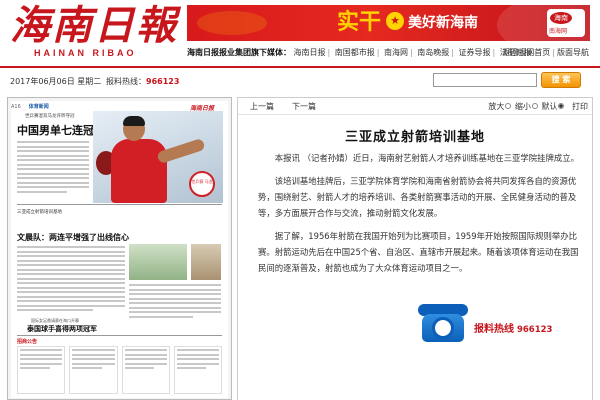 This screenshot has height=400, width=600. What do you see at coordinates (27, 342) in the screenshot?
I see `classified-ads-title: 招商公告` at bounding box center [27, 342].